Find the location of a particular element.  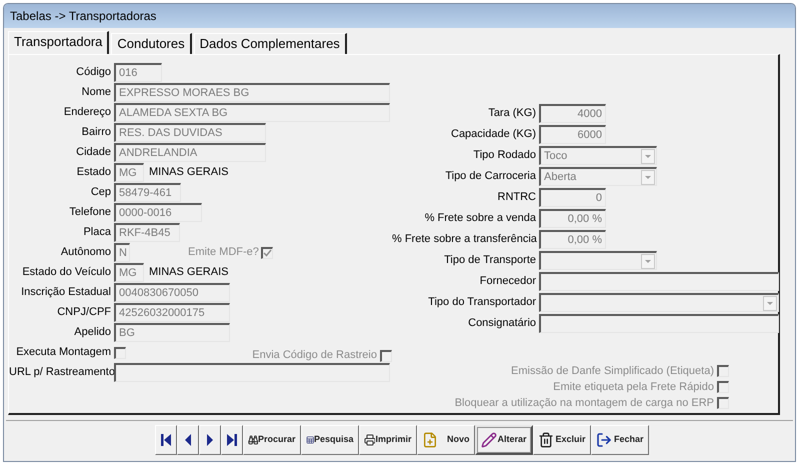

dropdown-field: Aberta is located at coordinates (598, 176).